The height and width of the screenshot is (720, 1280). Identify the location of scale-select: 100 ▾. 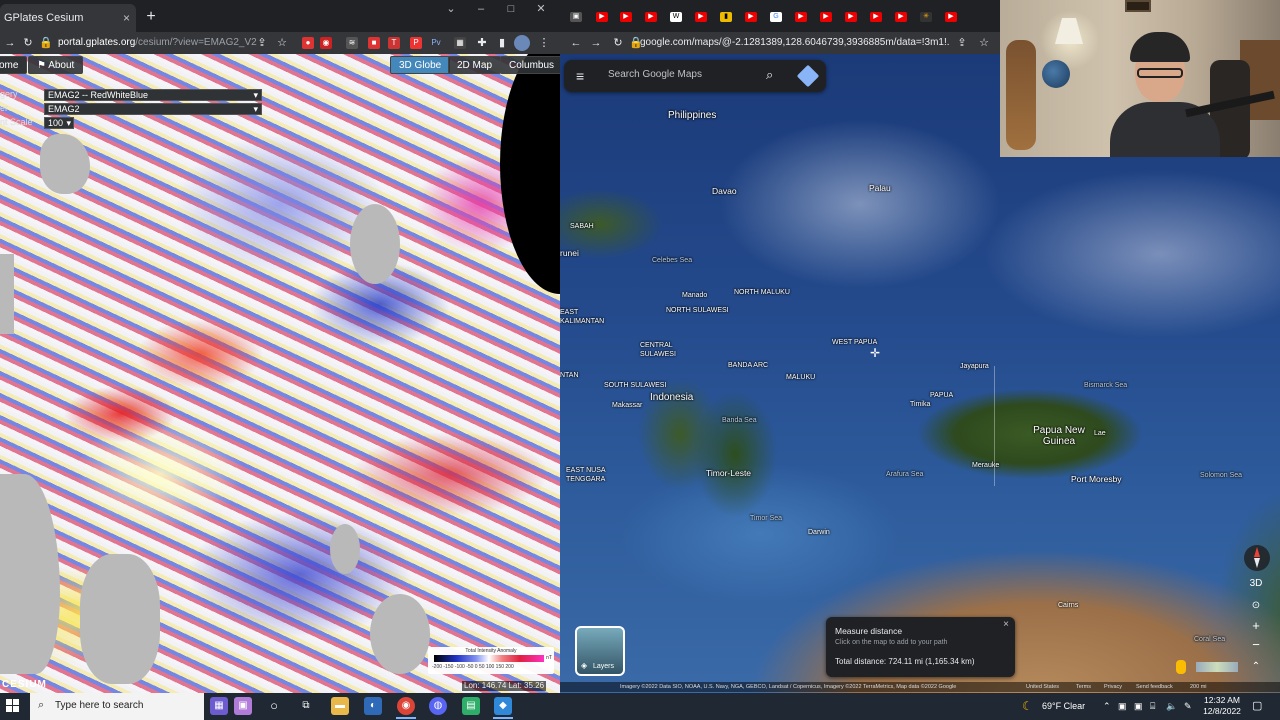
(59, 123).